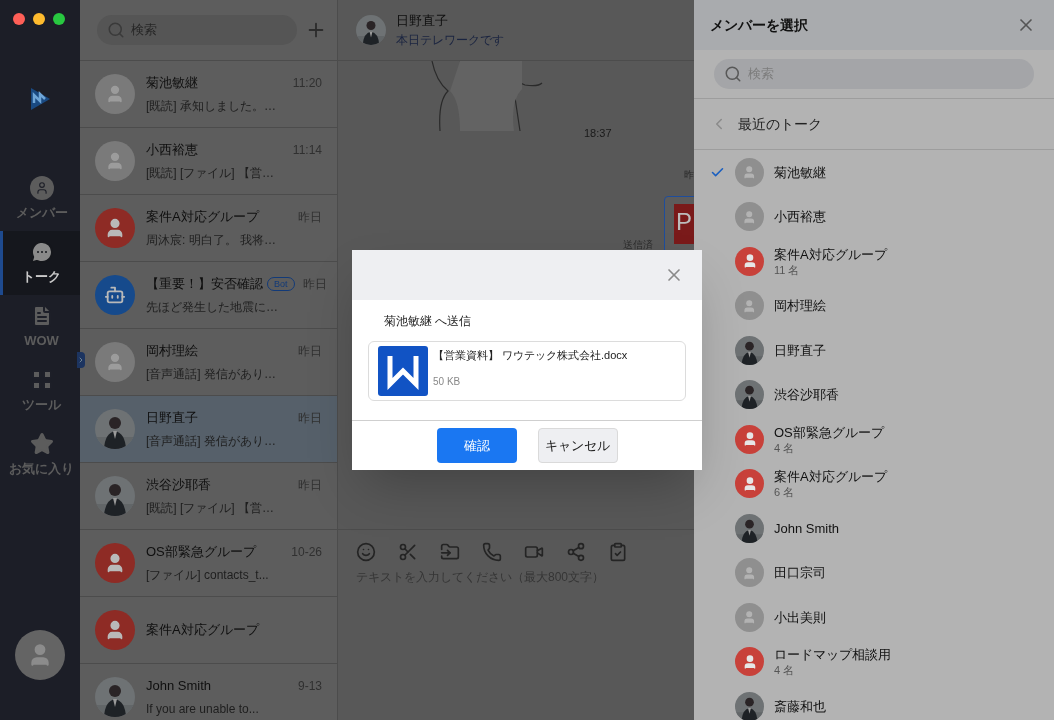 The height and width of the screenshot is (720, 1054). I want to click on person-icon, so click(41, 187).